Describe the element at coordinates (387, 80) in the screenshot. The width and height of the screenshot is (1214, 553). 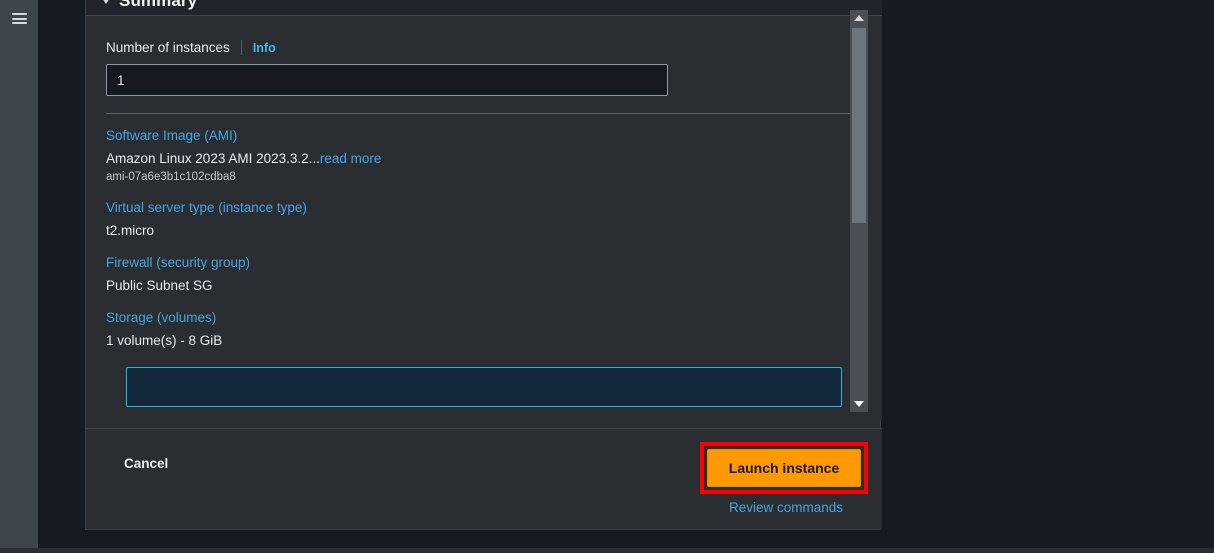
I see `number-of-instances-input` at that location.